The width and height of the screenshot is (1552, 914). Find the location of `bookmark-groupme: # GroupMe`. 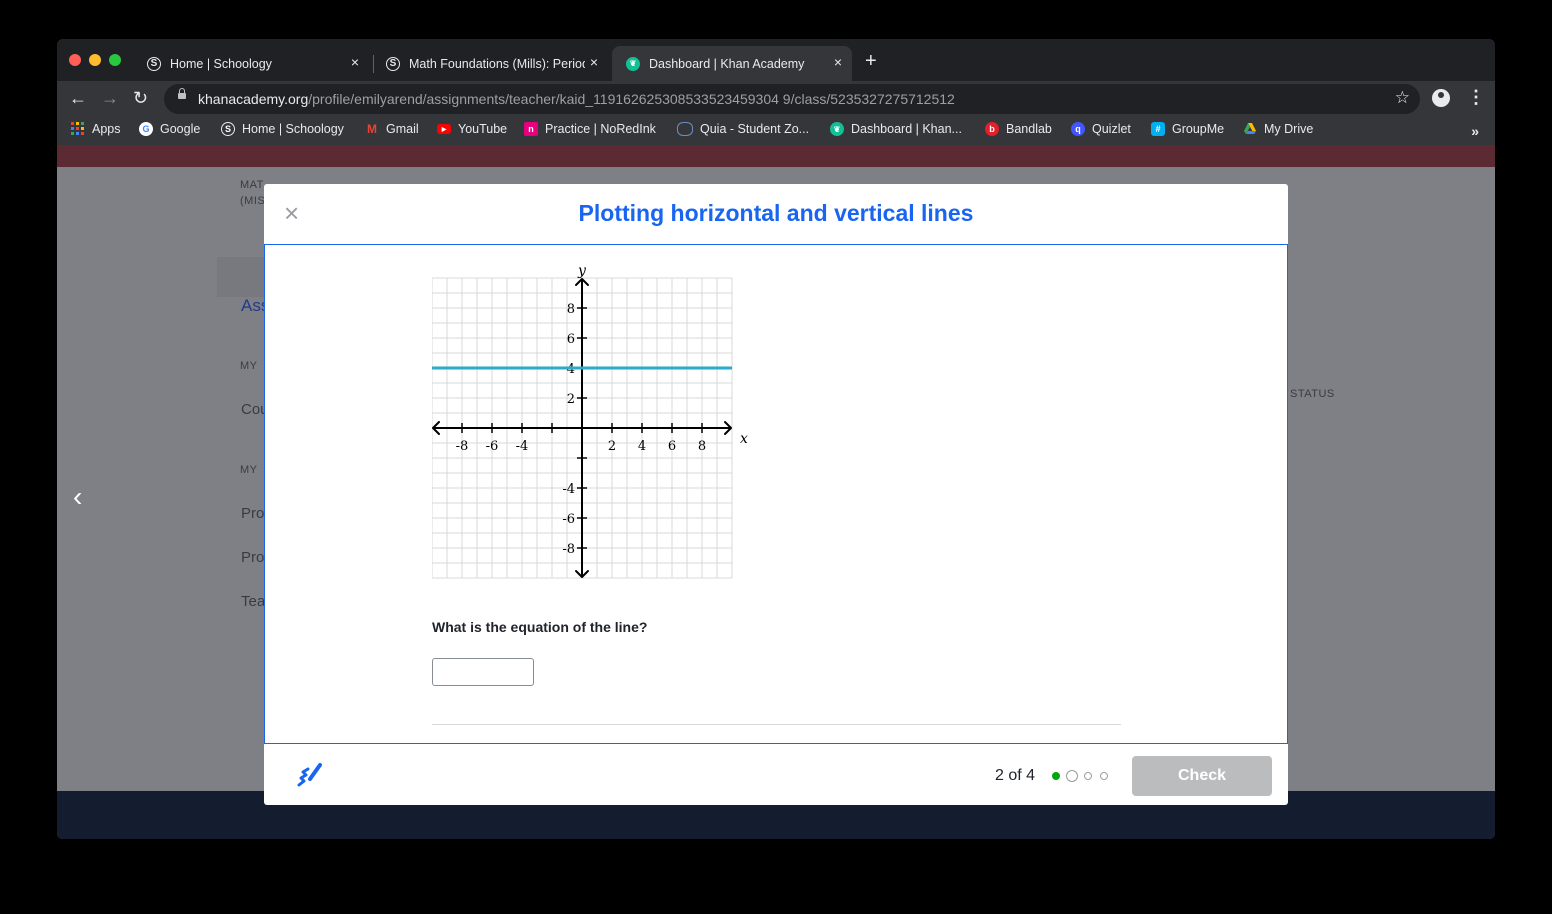

bookmark-groupme: # GroupMe is located at coordinates (1187, 129).